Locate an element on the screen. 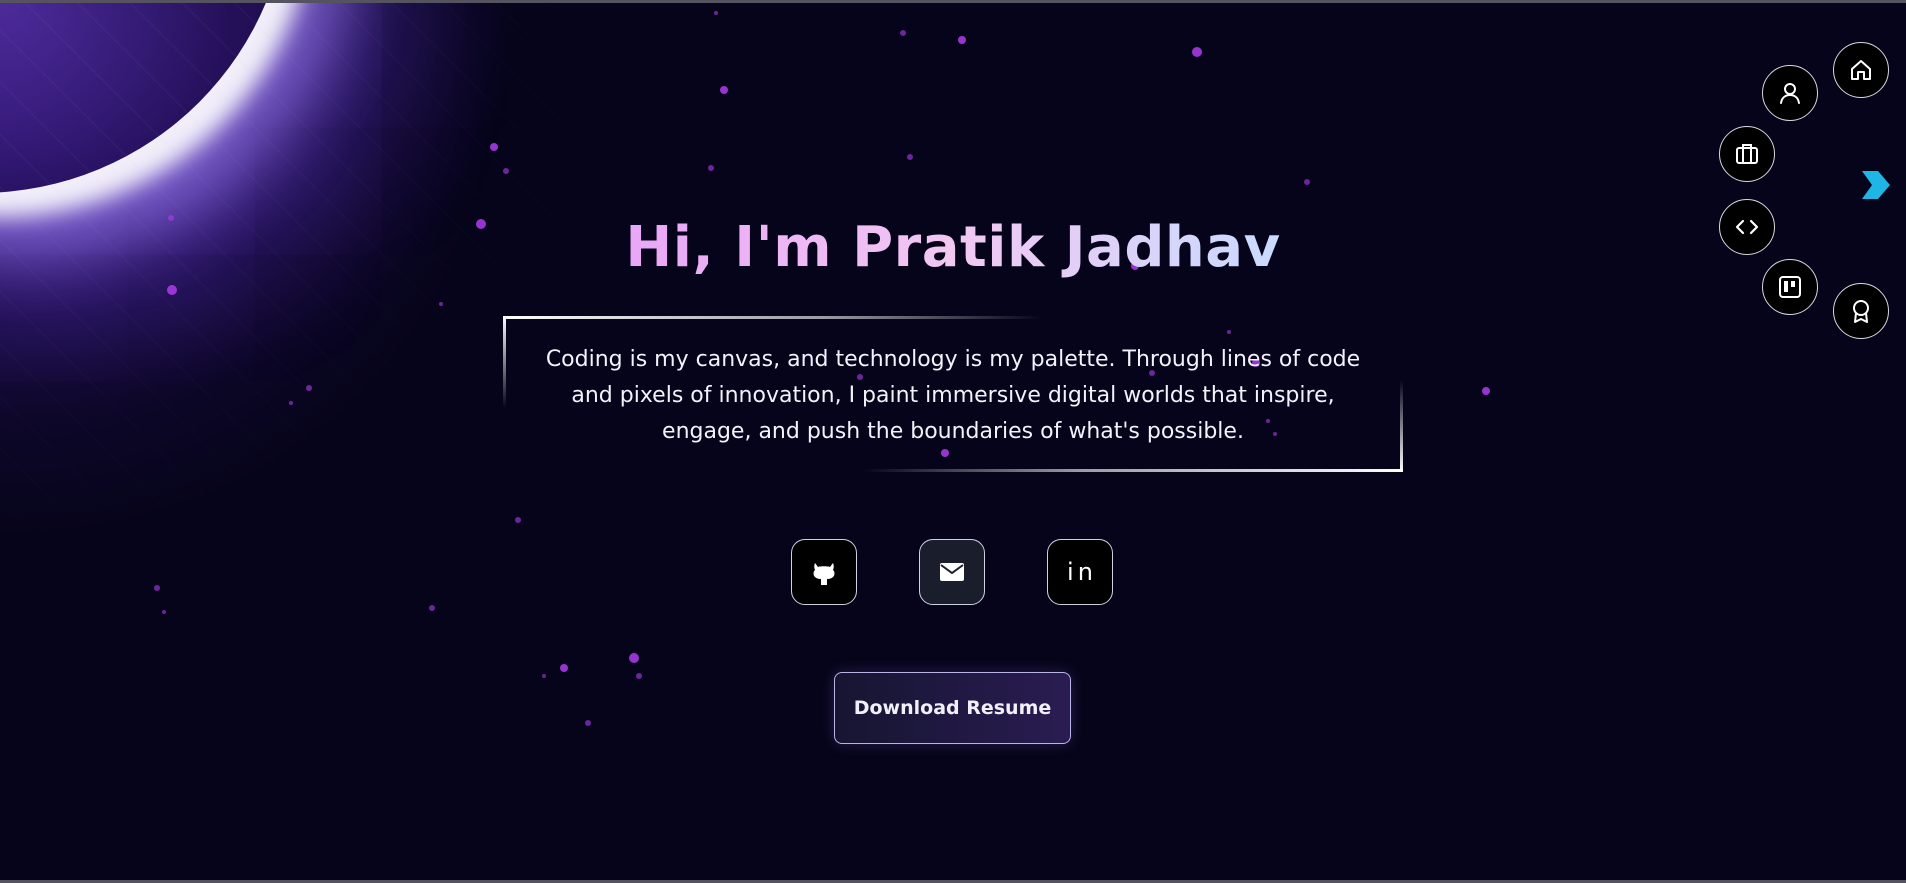  linkedin-link-button: in is located at coordinates (1080, 572).